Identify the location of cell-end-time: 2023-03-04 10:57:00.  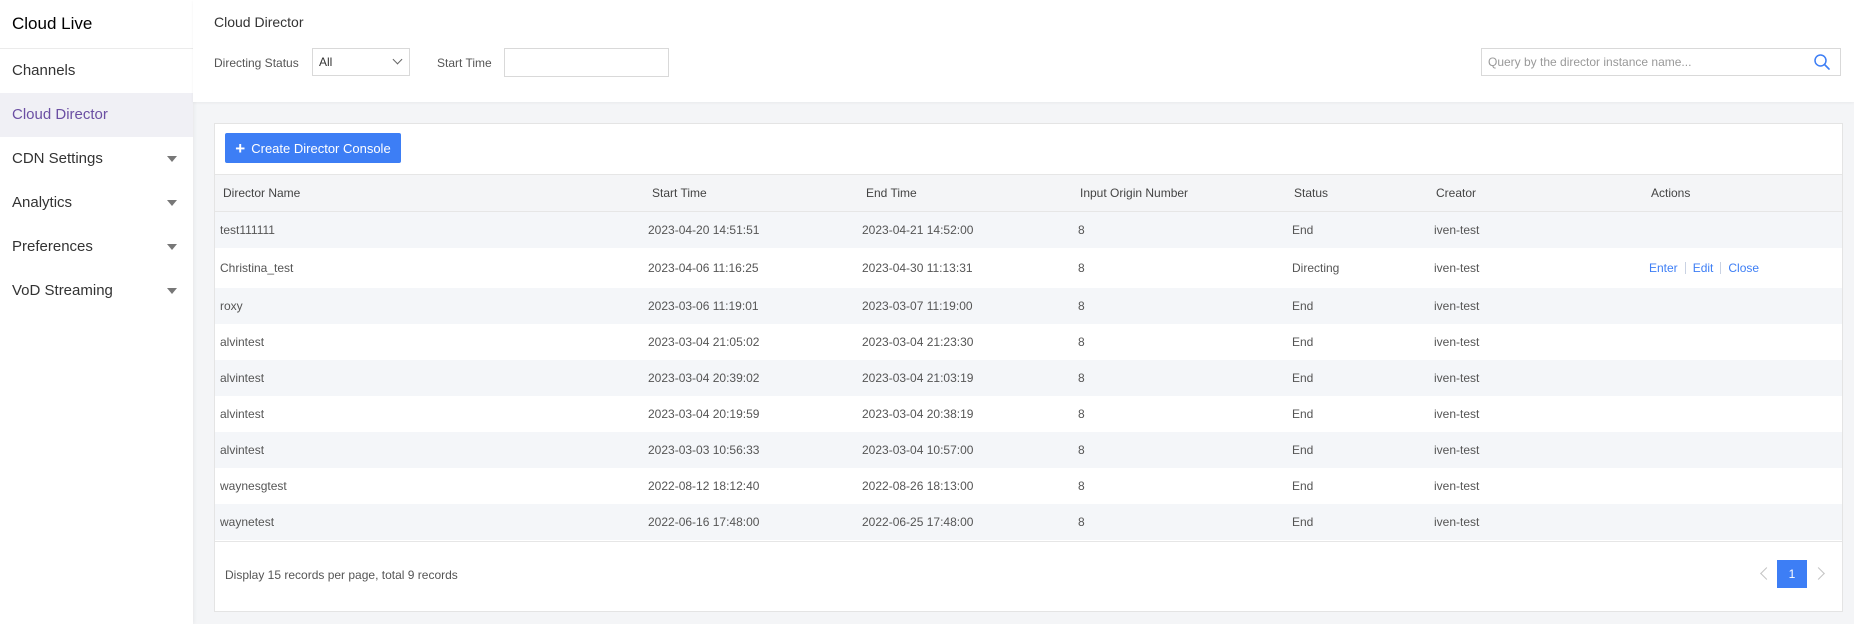
(918, 450).